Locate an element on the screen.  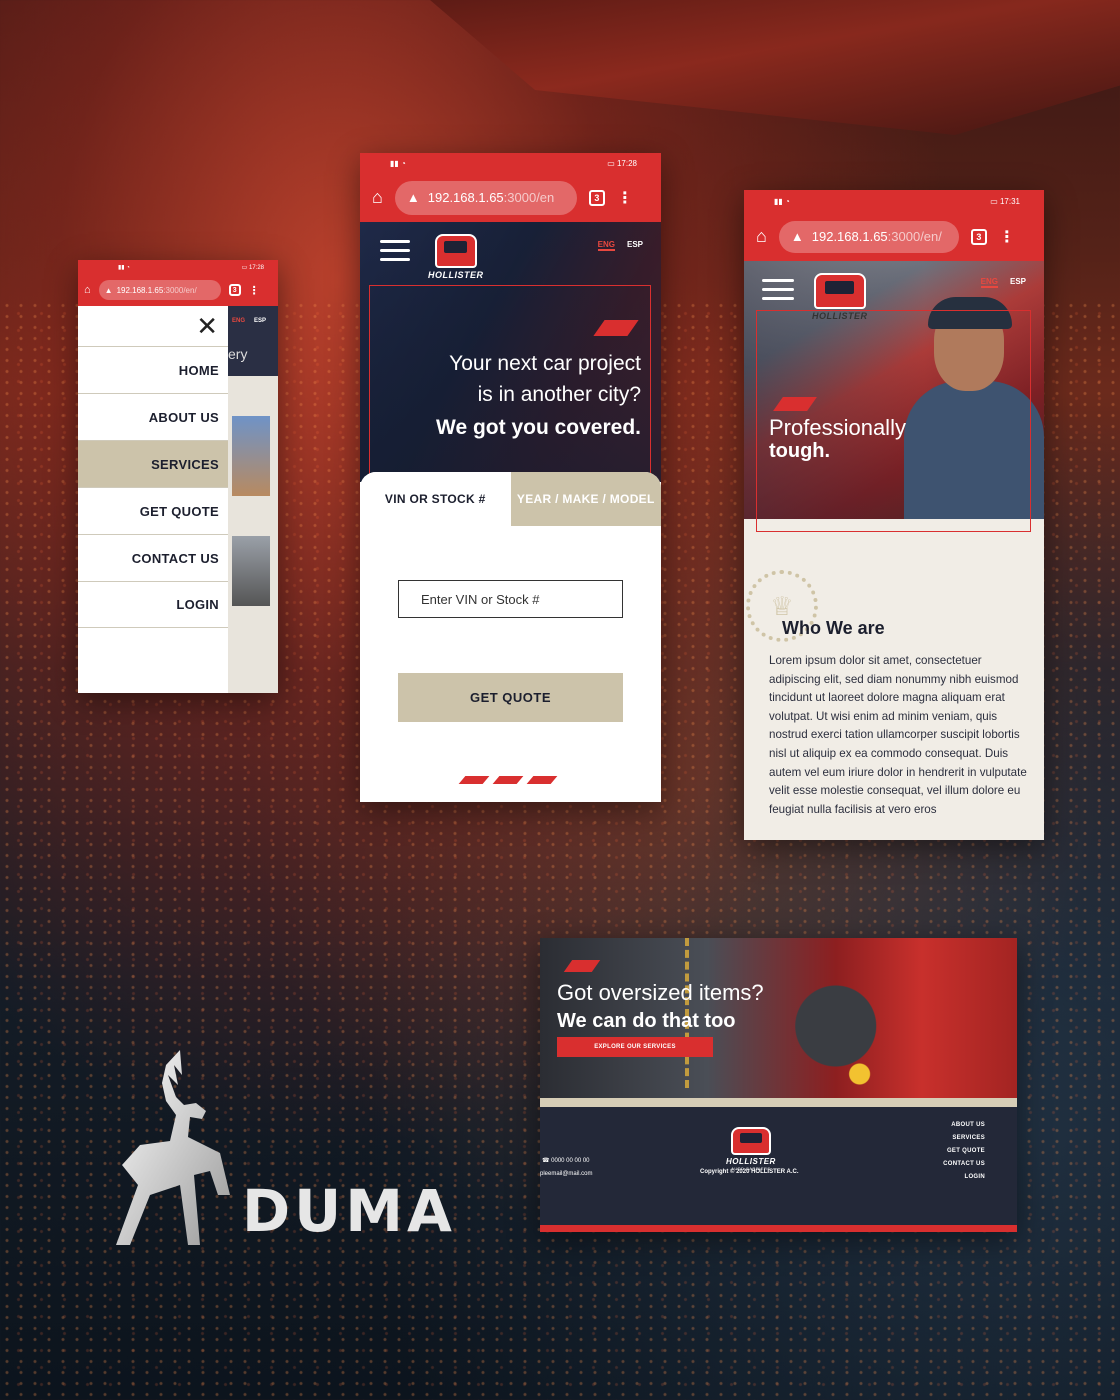
slider-dots is located at coordinates (508, 780).